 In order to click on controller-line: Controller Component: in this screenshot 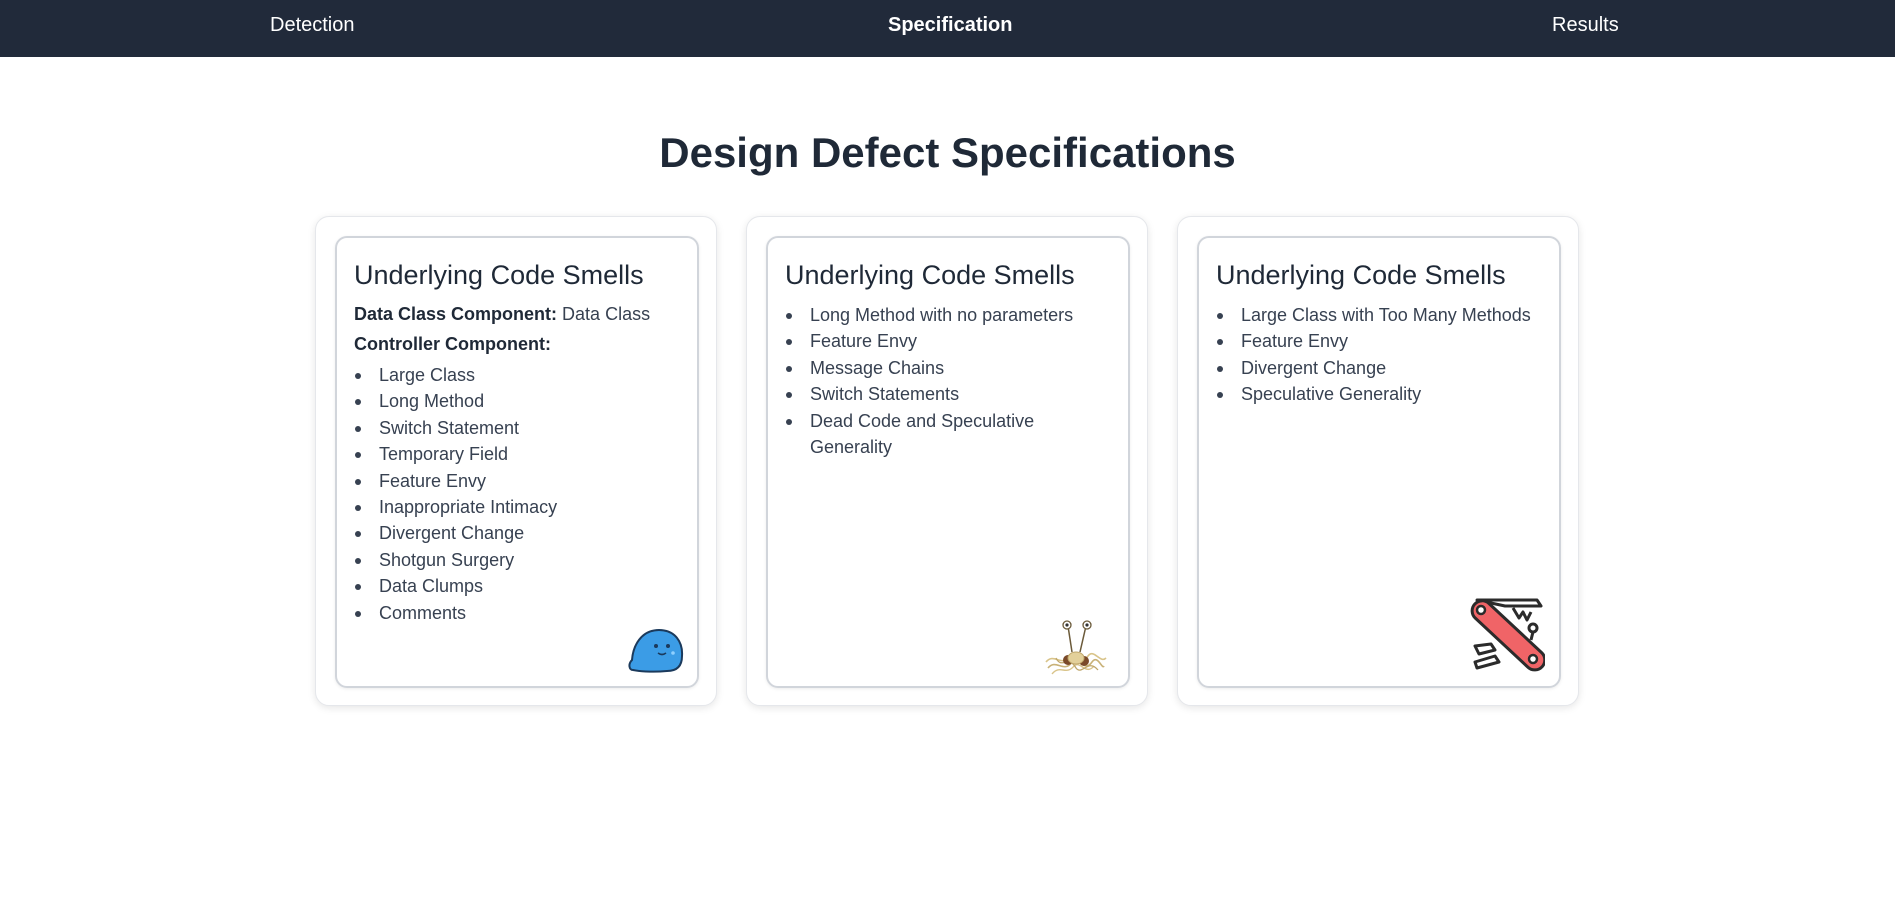, I will do `click(517, 344)`.